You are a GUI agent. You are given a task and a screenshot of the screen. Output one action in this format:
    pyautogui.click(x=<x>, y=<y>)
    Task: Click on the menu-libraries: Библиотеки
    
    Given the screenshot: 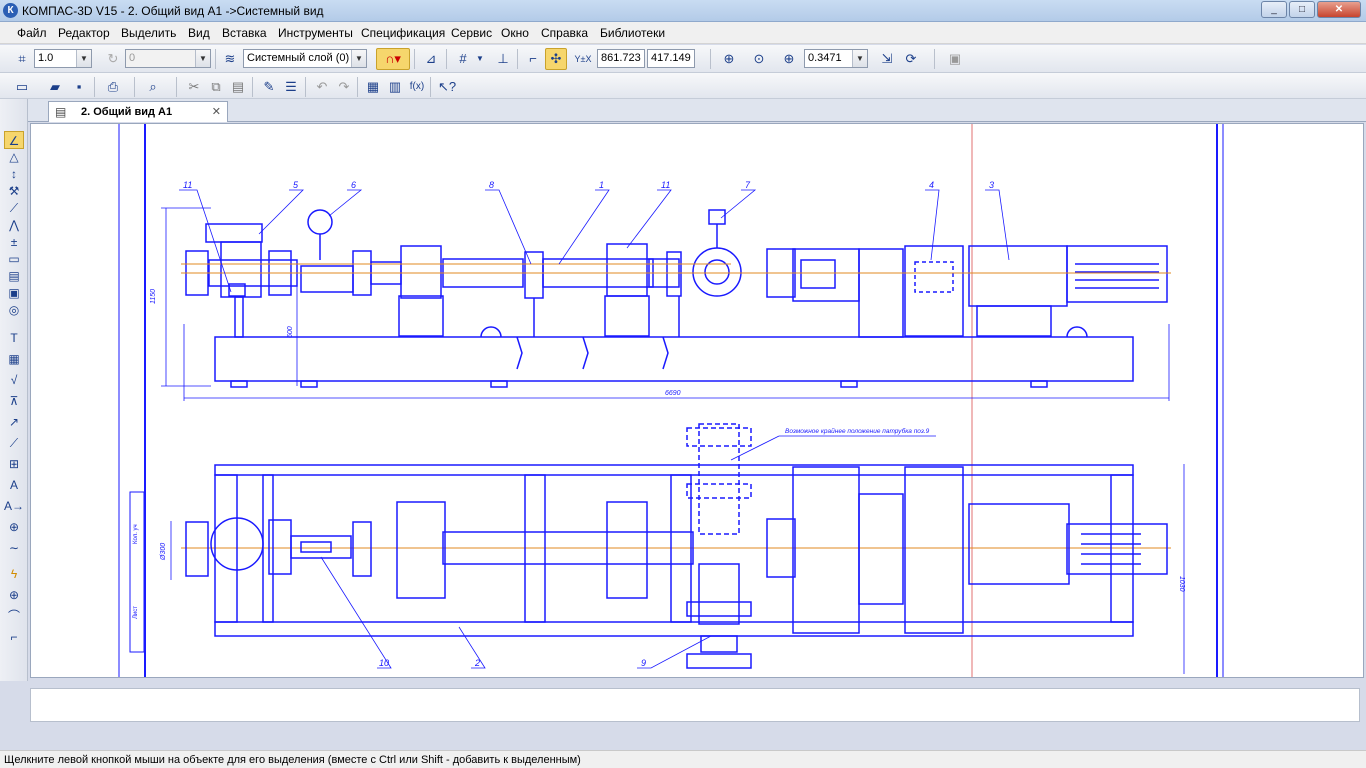 What is the action you would take?
    pyautogui.click(x=632, y=33)
    